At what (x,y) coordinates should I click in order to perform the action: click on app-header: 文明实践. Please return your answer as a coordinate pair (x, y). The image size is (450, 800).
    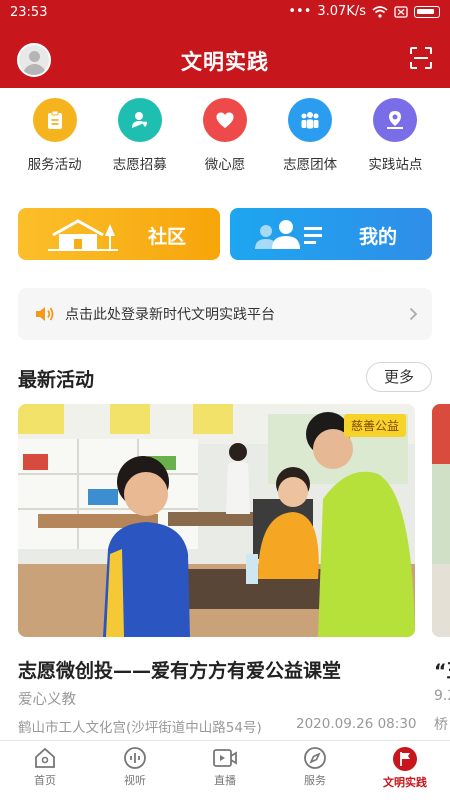
    Looking at the image, I should click on (225, 57).